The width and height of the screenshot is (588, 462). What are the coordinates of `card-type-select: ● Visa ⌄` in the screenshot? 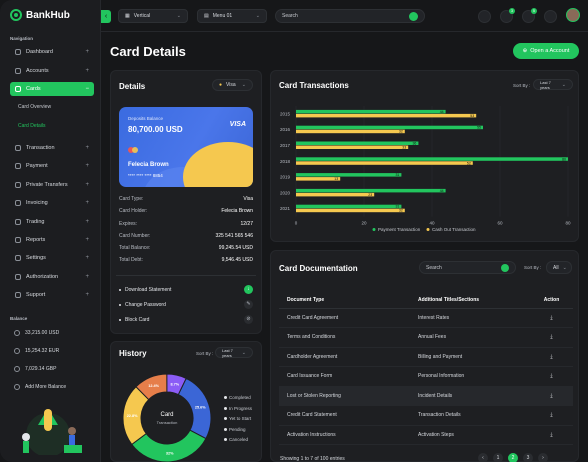 It's located at (232, 85).